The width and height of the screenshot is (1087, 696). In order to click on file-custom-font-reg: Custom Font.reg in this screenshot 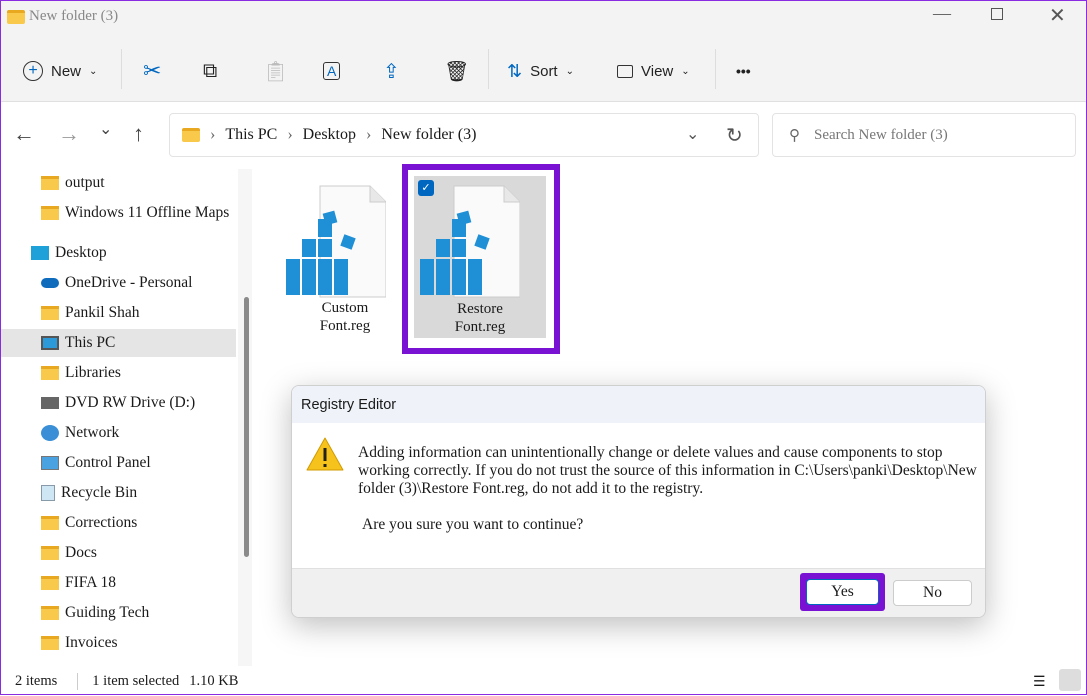, I will do `click(344, 264)`.